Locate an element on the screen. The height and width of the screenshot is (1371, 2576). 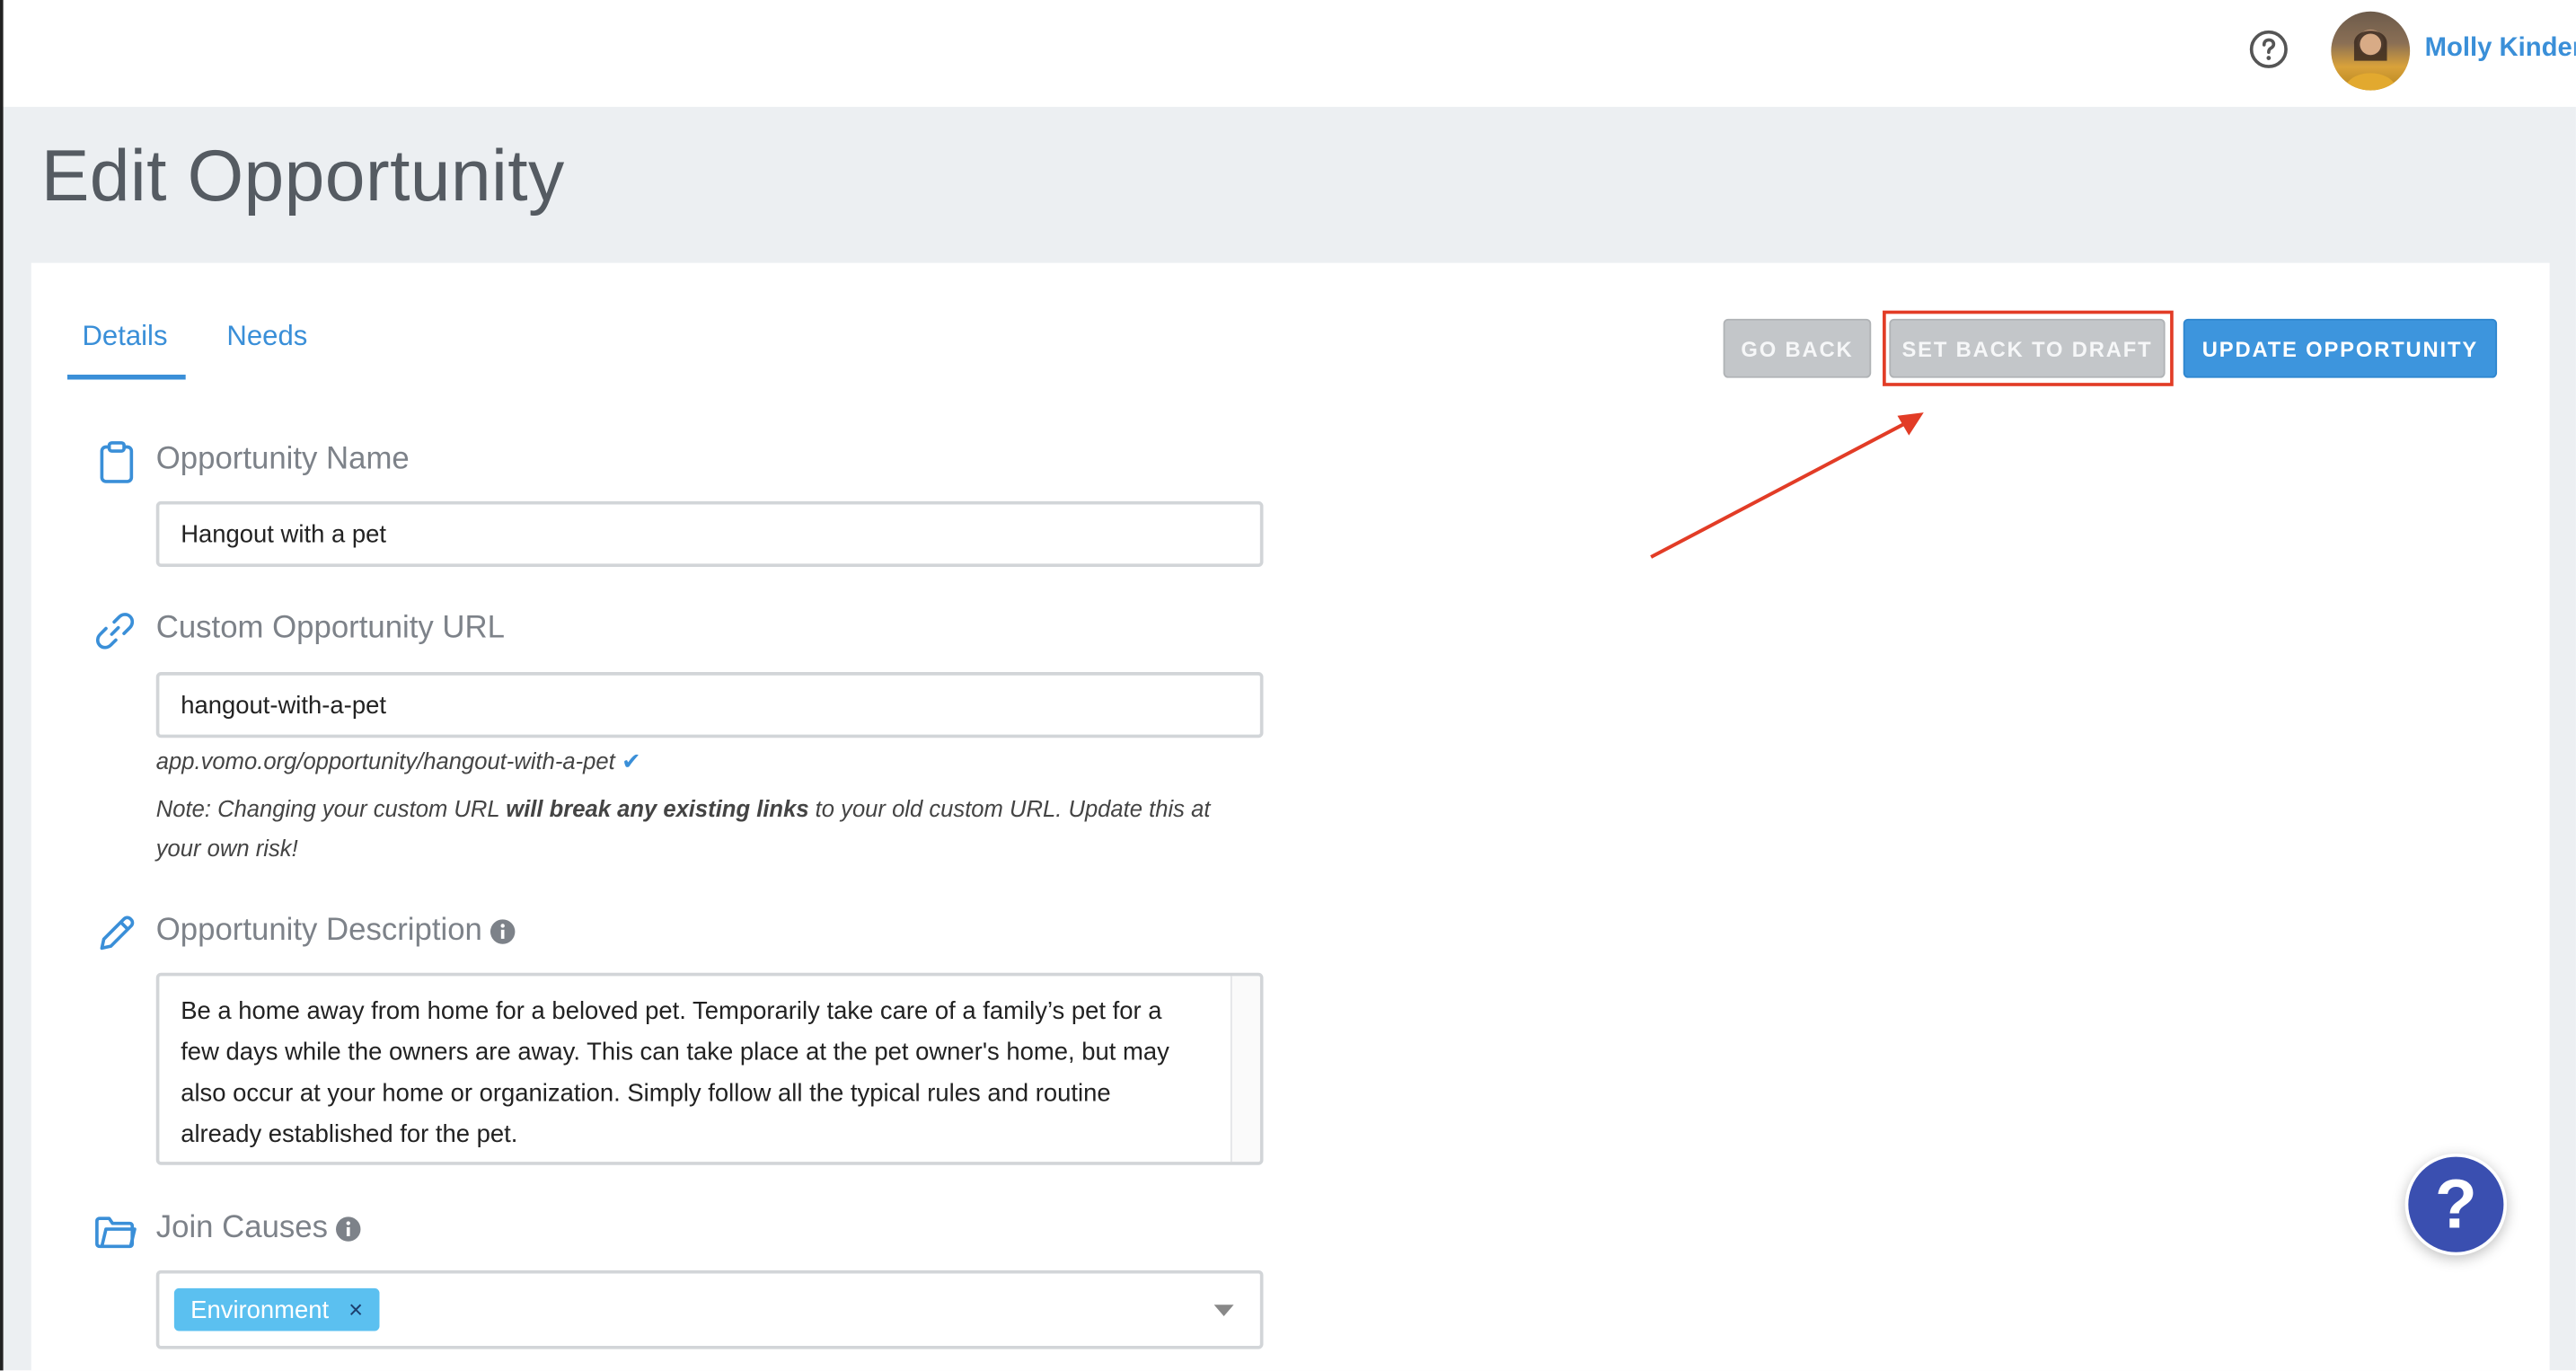
pencil-icon is located at coordinates (117, 933).